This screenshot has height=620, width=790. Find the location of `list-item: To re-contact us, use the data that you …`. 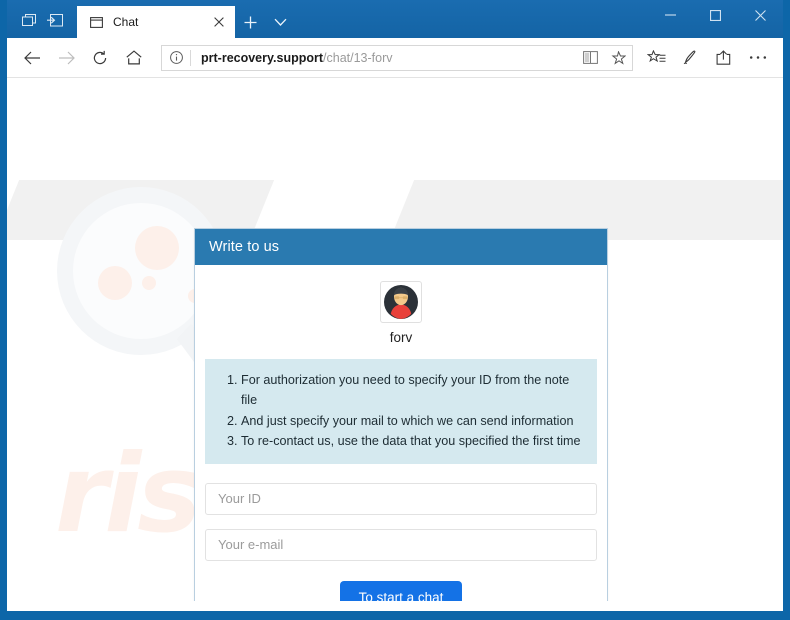

list-item: To re-contact us, use the data that you … is located at coordinates (412, 441).